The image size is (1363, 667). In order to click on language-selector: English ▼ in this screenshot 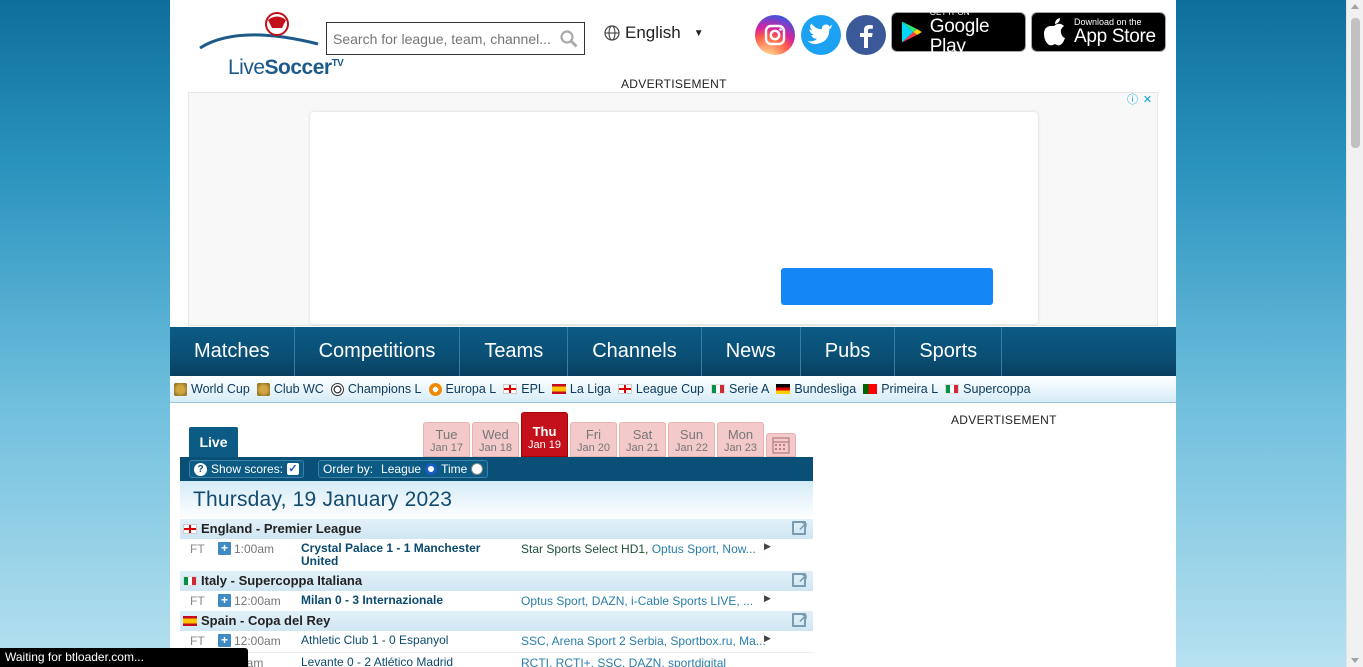, I will do `click(654, 33)`.